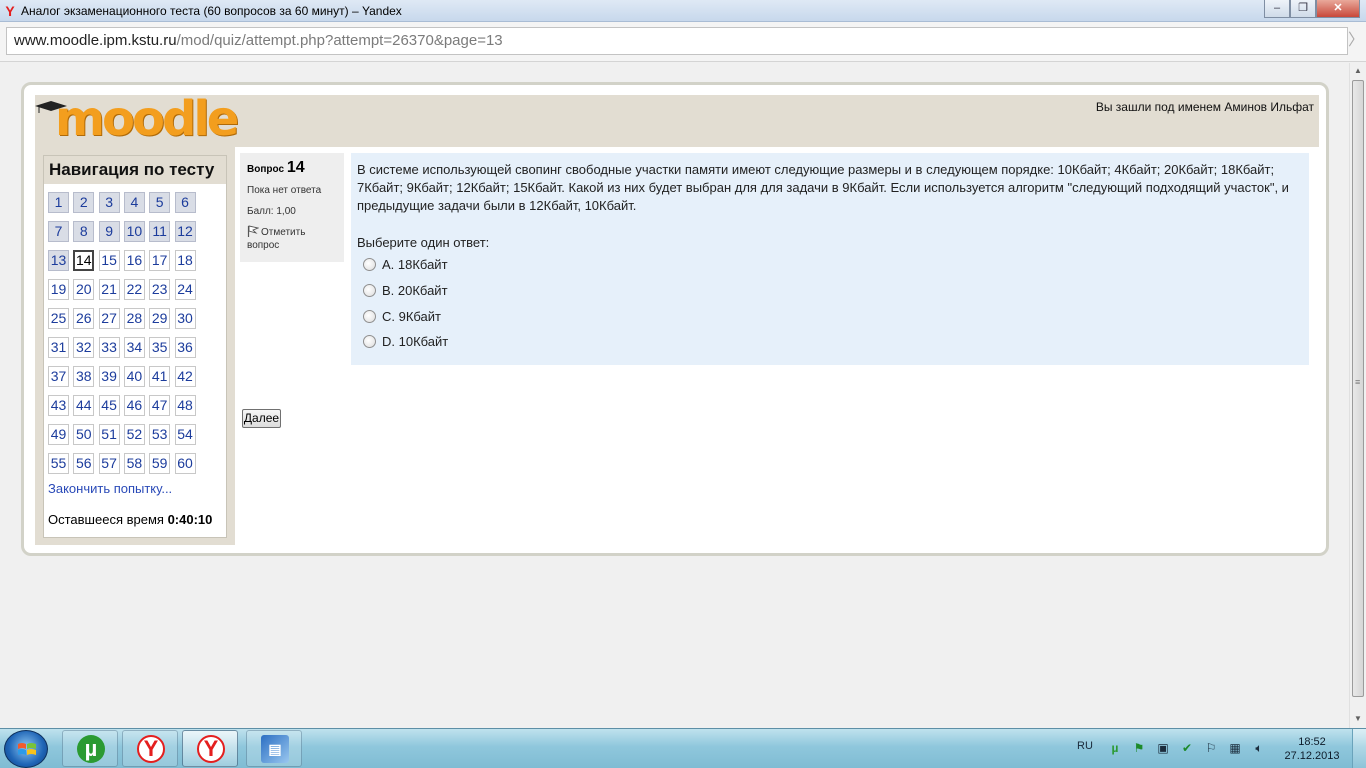 This screenshot has height=768, width=1366. What do you see at coordinates (160, 376) in the screenshot?
I see `question-nav-button-41: 41` at bounding box center [160, 376].